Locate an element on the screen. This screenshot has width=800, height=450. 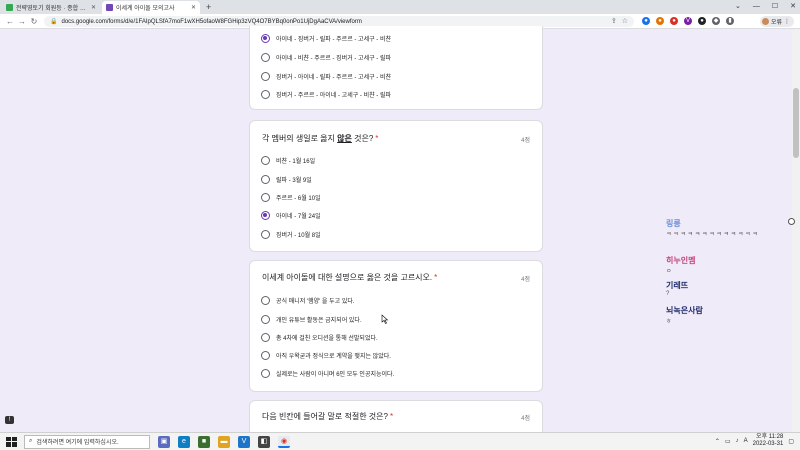
avatar is located at coordinates (765, 21).